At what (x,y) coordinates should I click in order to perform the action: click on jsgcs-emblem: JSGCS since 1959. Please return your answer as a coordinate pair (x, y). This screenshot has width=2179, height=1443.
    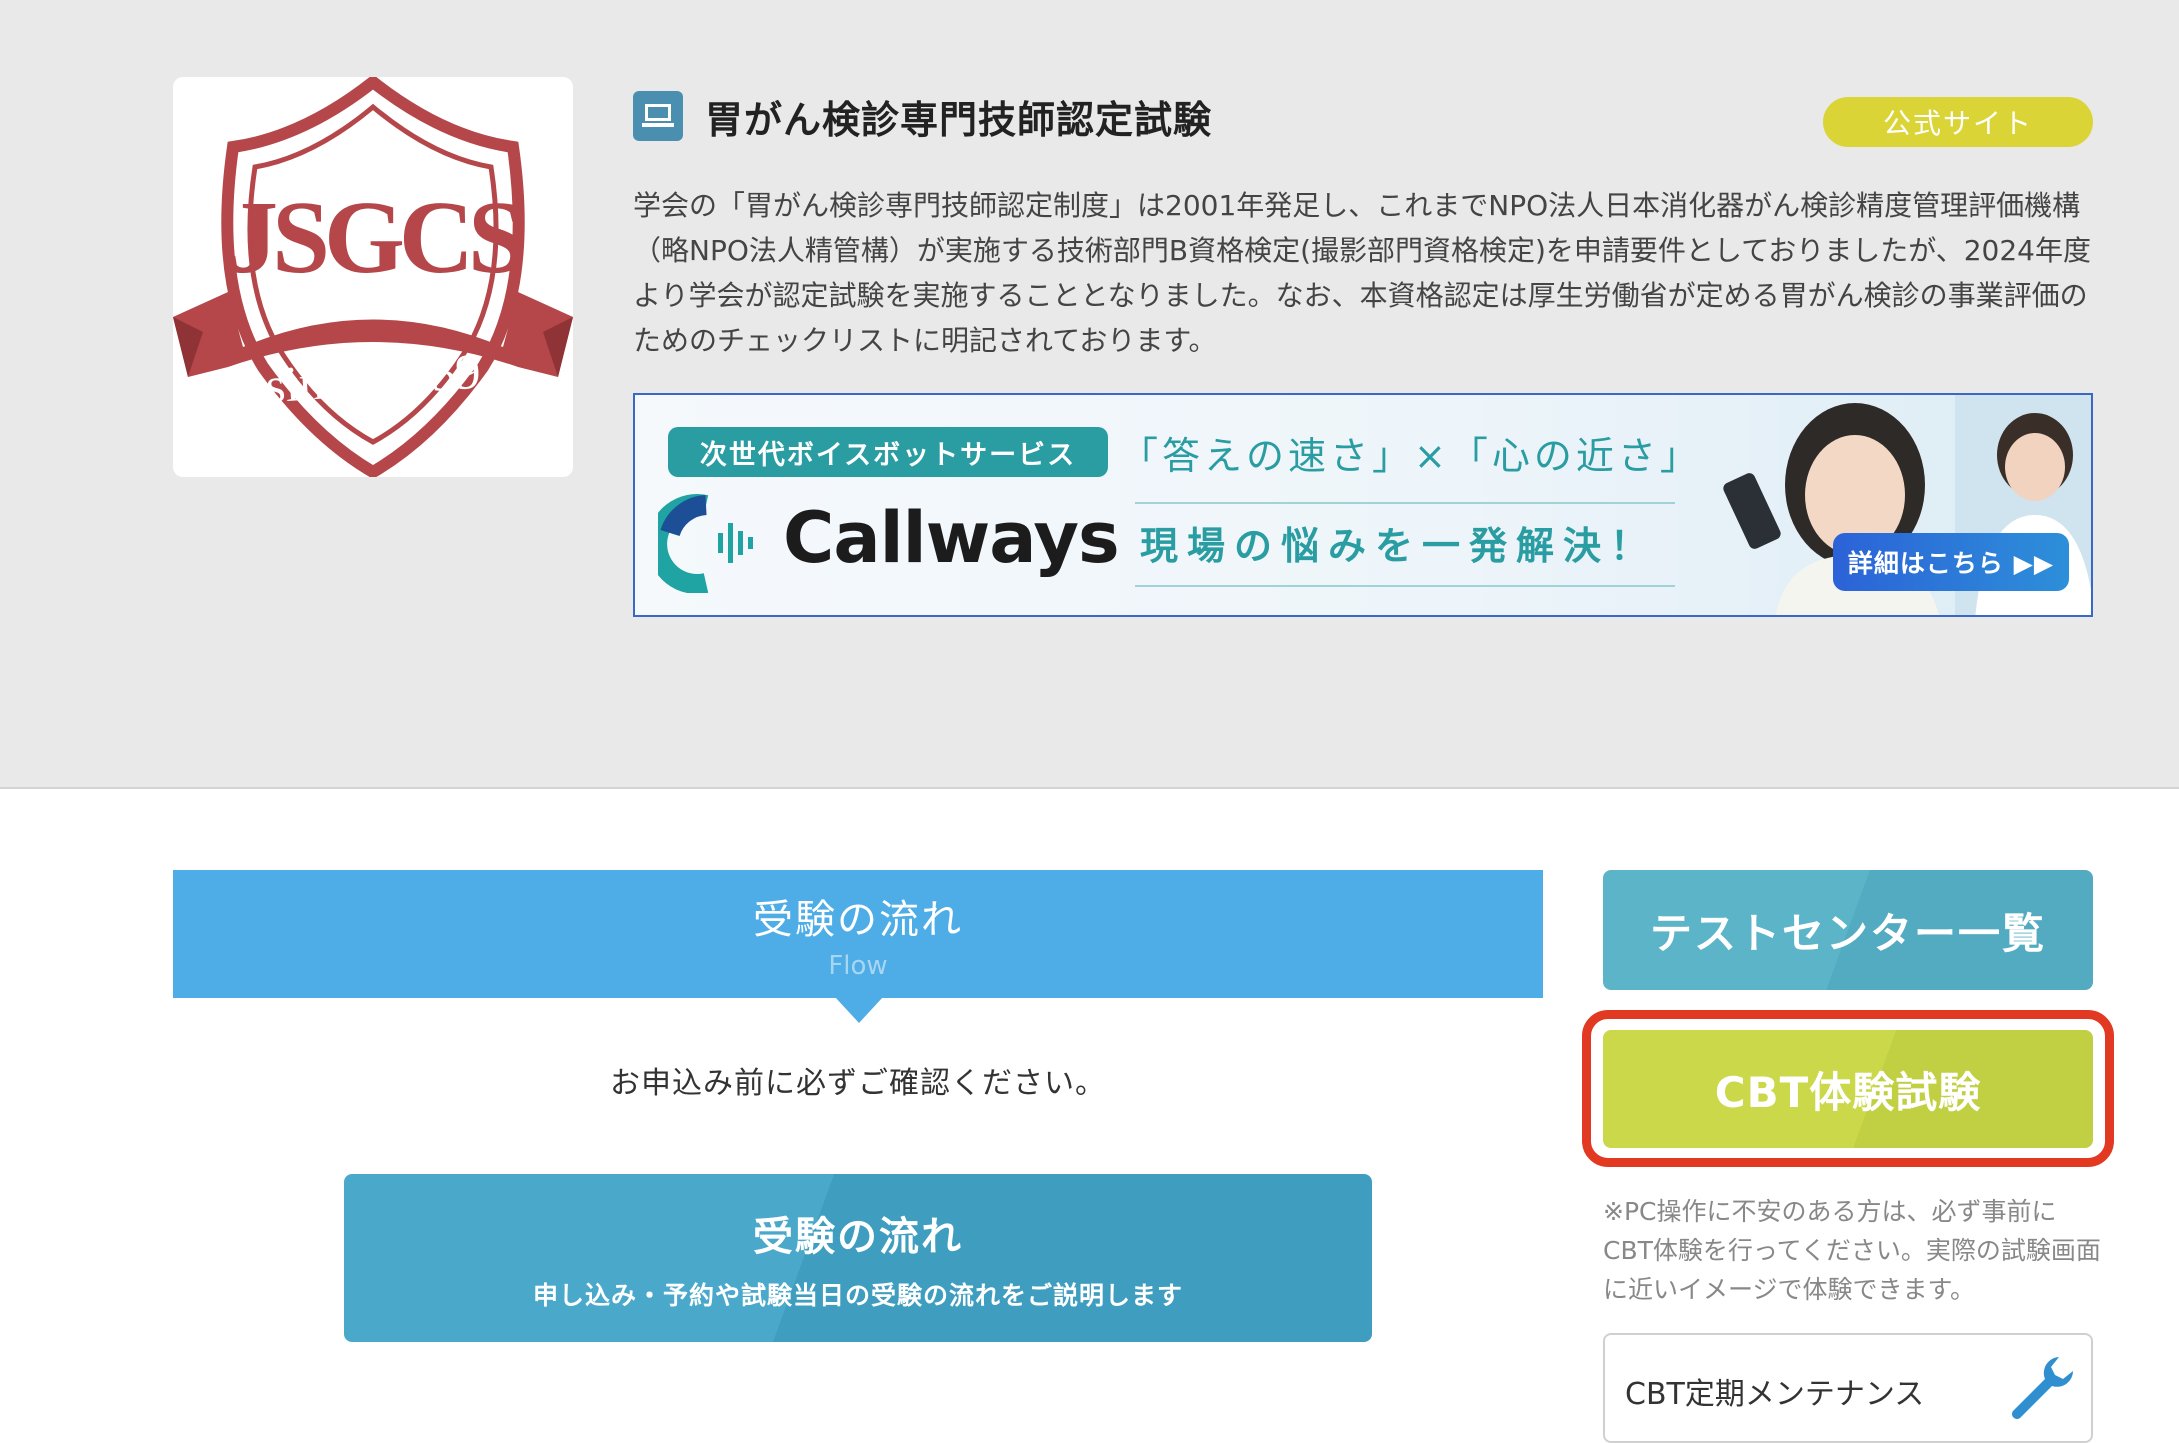
    Looking at the image, I should click on (373, 277).